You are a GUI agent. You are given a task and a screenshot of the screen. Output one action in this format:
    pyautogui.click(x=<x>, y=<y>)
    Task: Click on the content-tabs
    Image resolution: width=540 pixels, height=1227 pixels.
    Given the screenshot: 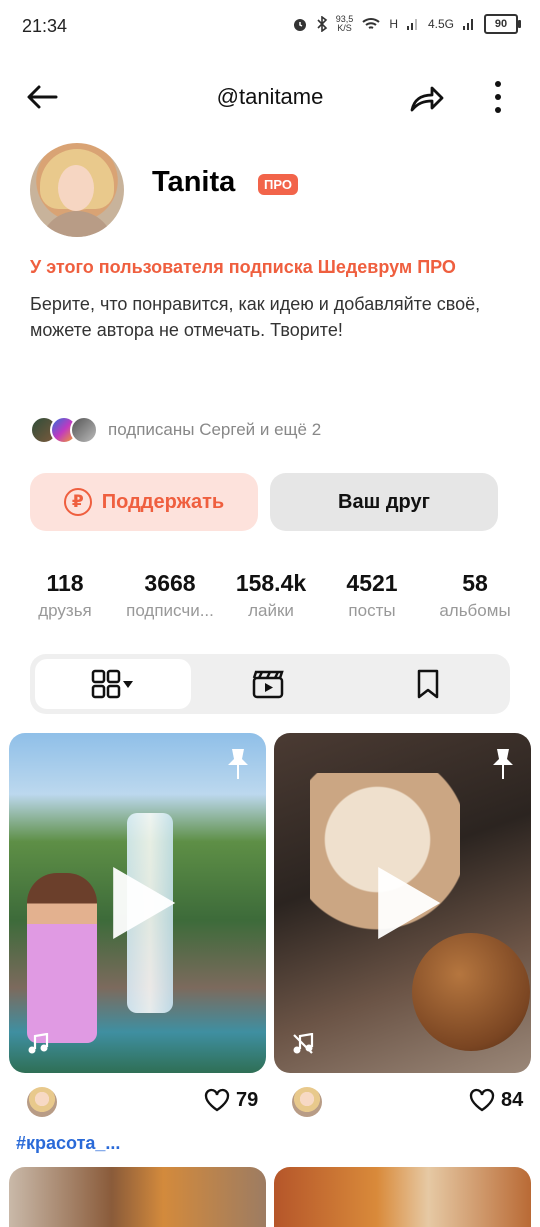 What is the action you would take?
    pyautogui.click(x=270, y=684)
    